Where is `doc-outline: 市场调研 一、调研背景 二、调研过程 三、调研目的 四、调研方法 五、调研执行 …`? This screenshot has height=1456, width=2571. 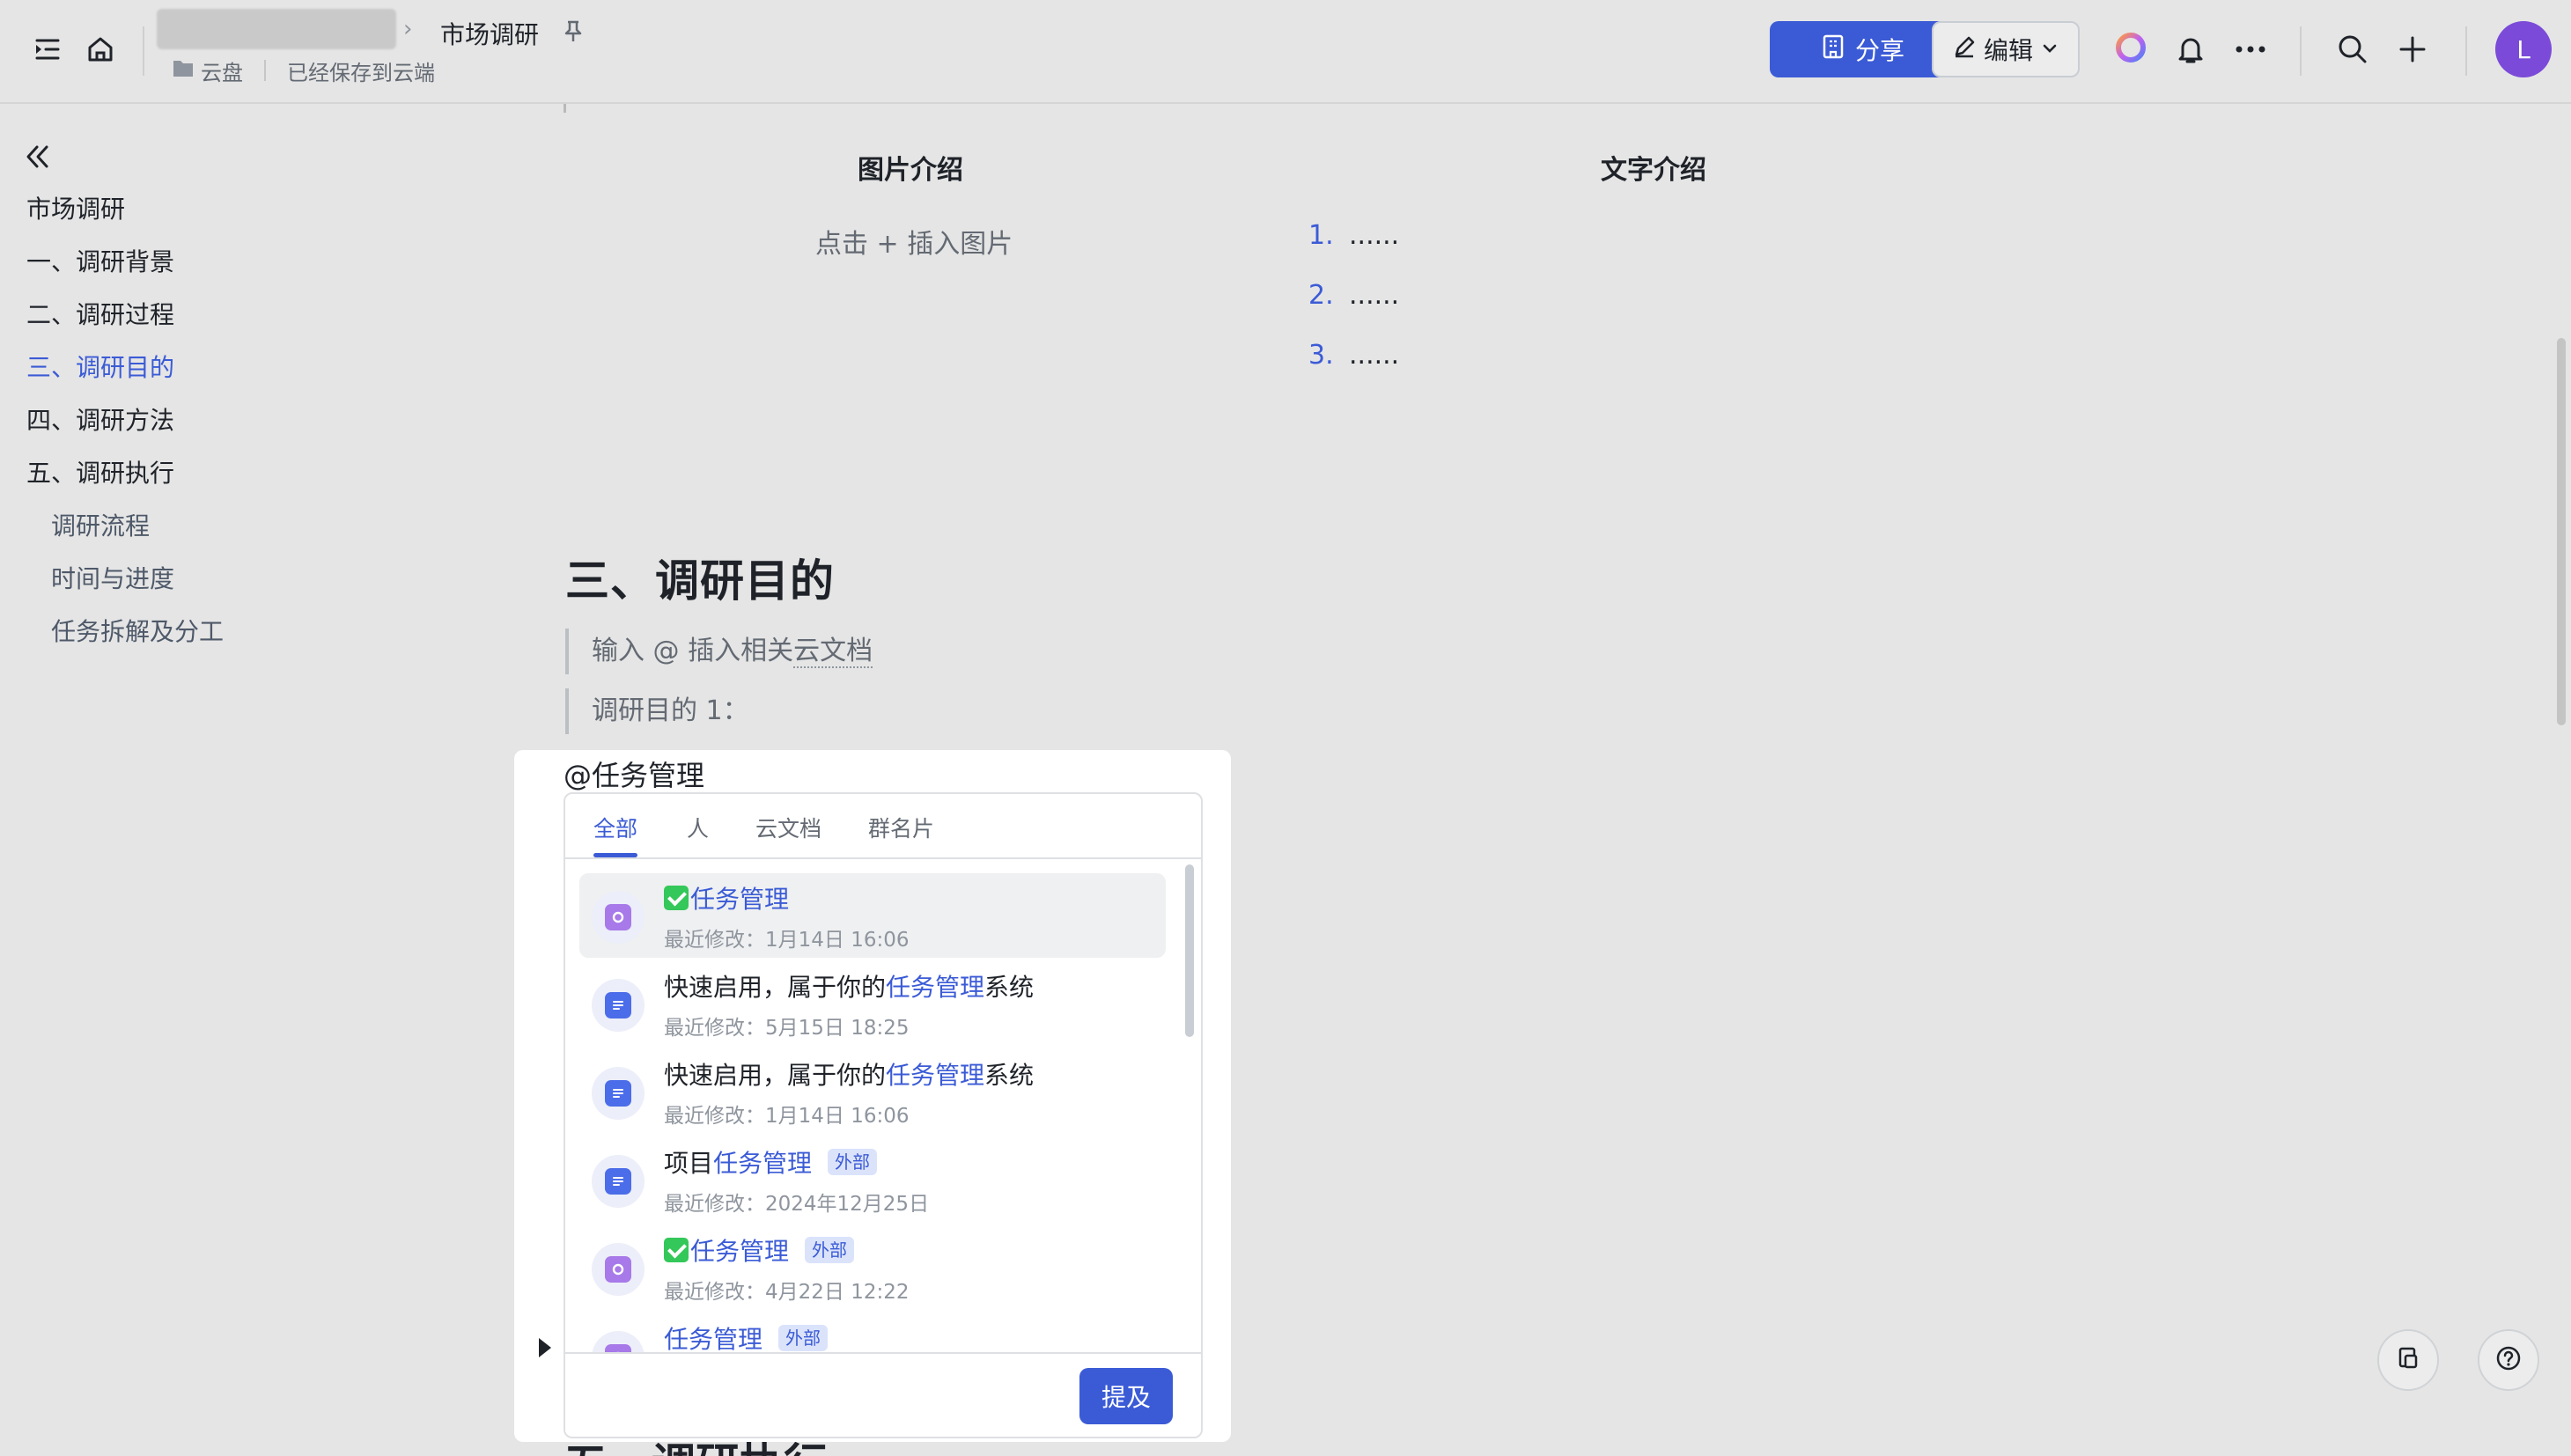 doc-outline: 市场调研 一、调研背景 二、调研过程 三、调研目的 四、调研方法 五、调研执行 … is located at coordinates (125, 427).